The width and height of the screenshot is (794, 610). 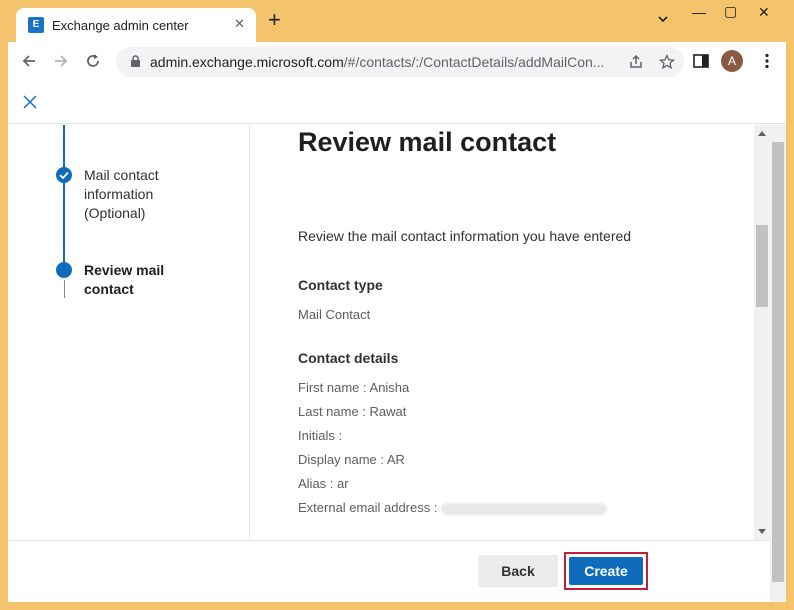 I want to click on lock-icon, so click(x=135, y=61).